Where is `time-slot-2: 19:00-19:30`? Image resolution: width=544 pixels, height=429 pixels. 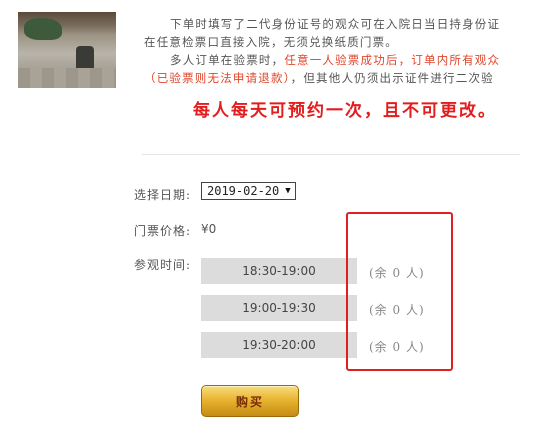 time-slot-2: 19:00-19:30 is located at coordinates (279, 308).